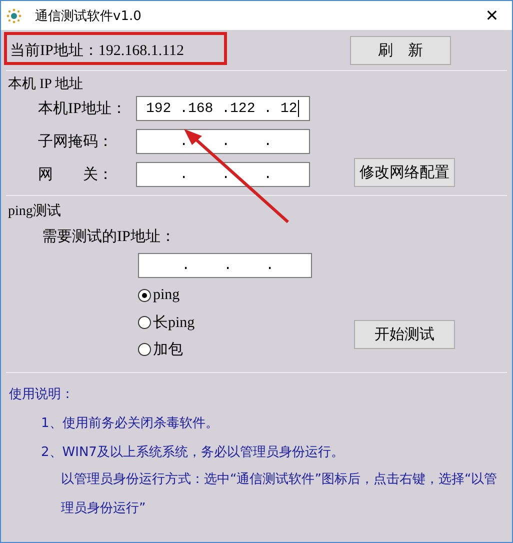 This screenshot has height=543, width=513. What do you see at coordinates (168, 349) in the screenshot?
I see `radio-label: 加包` at bounding box center [168, 349].